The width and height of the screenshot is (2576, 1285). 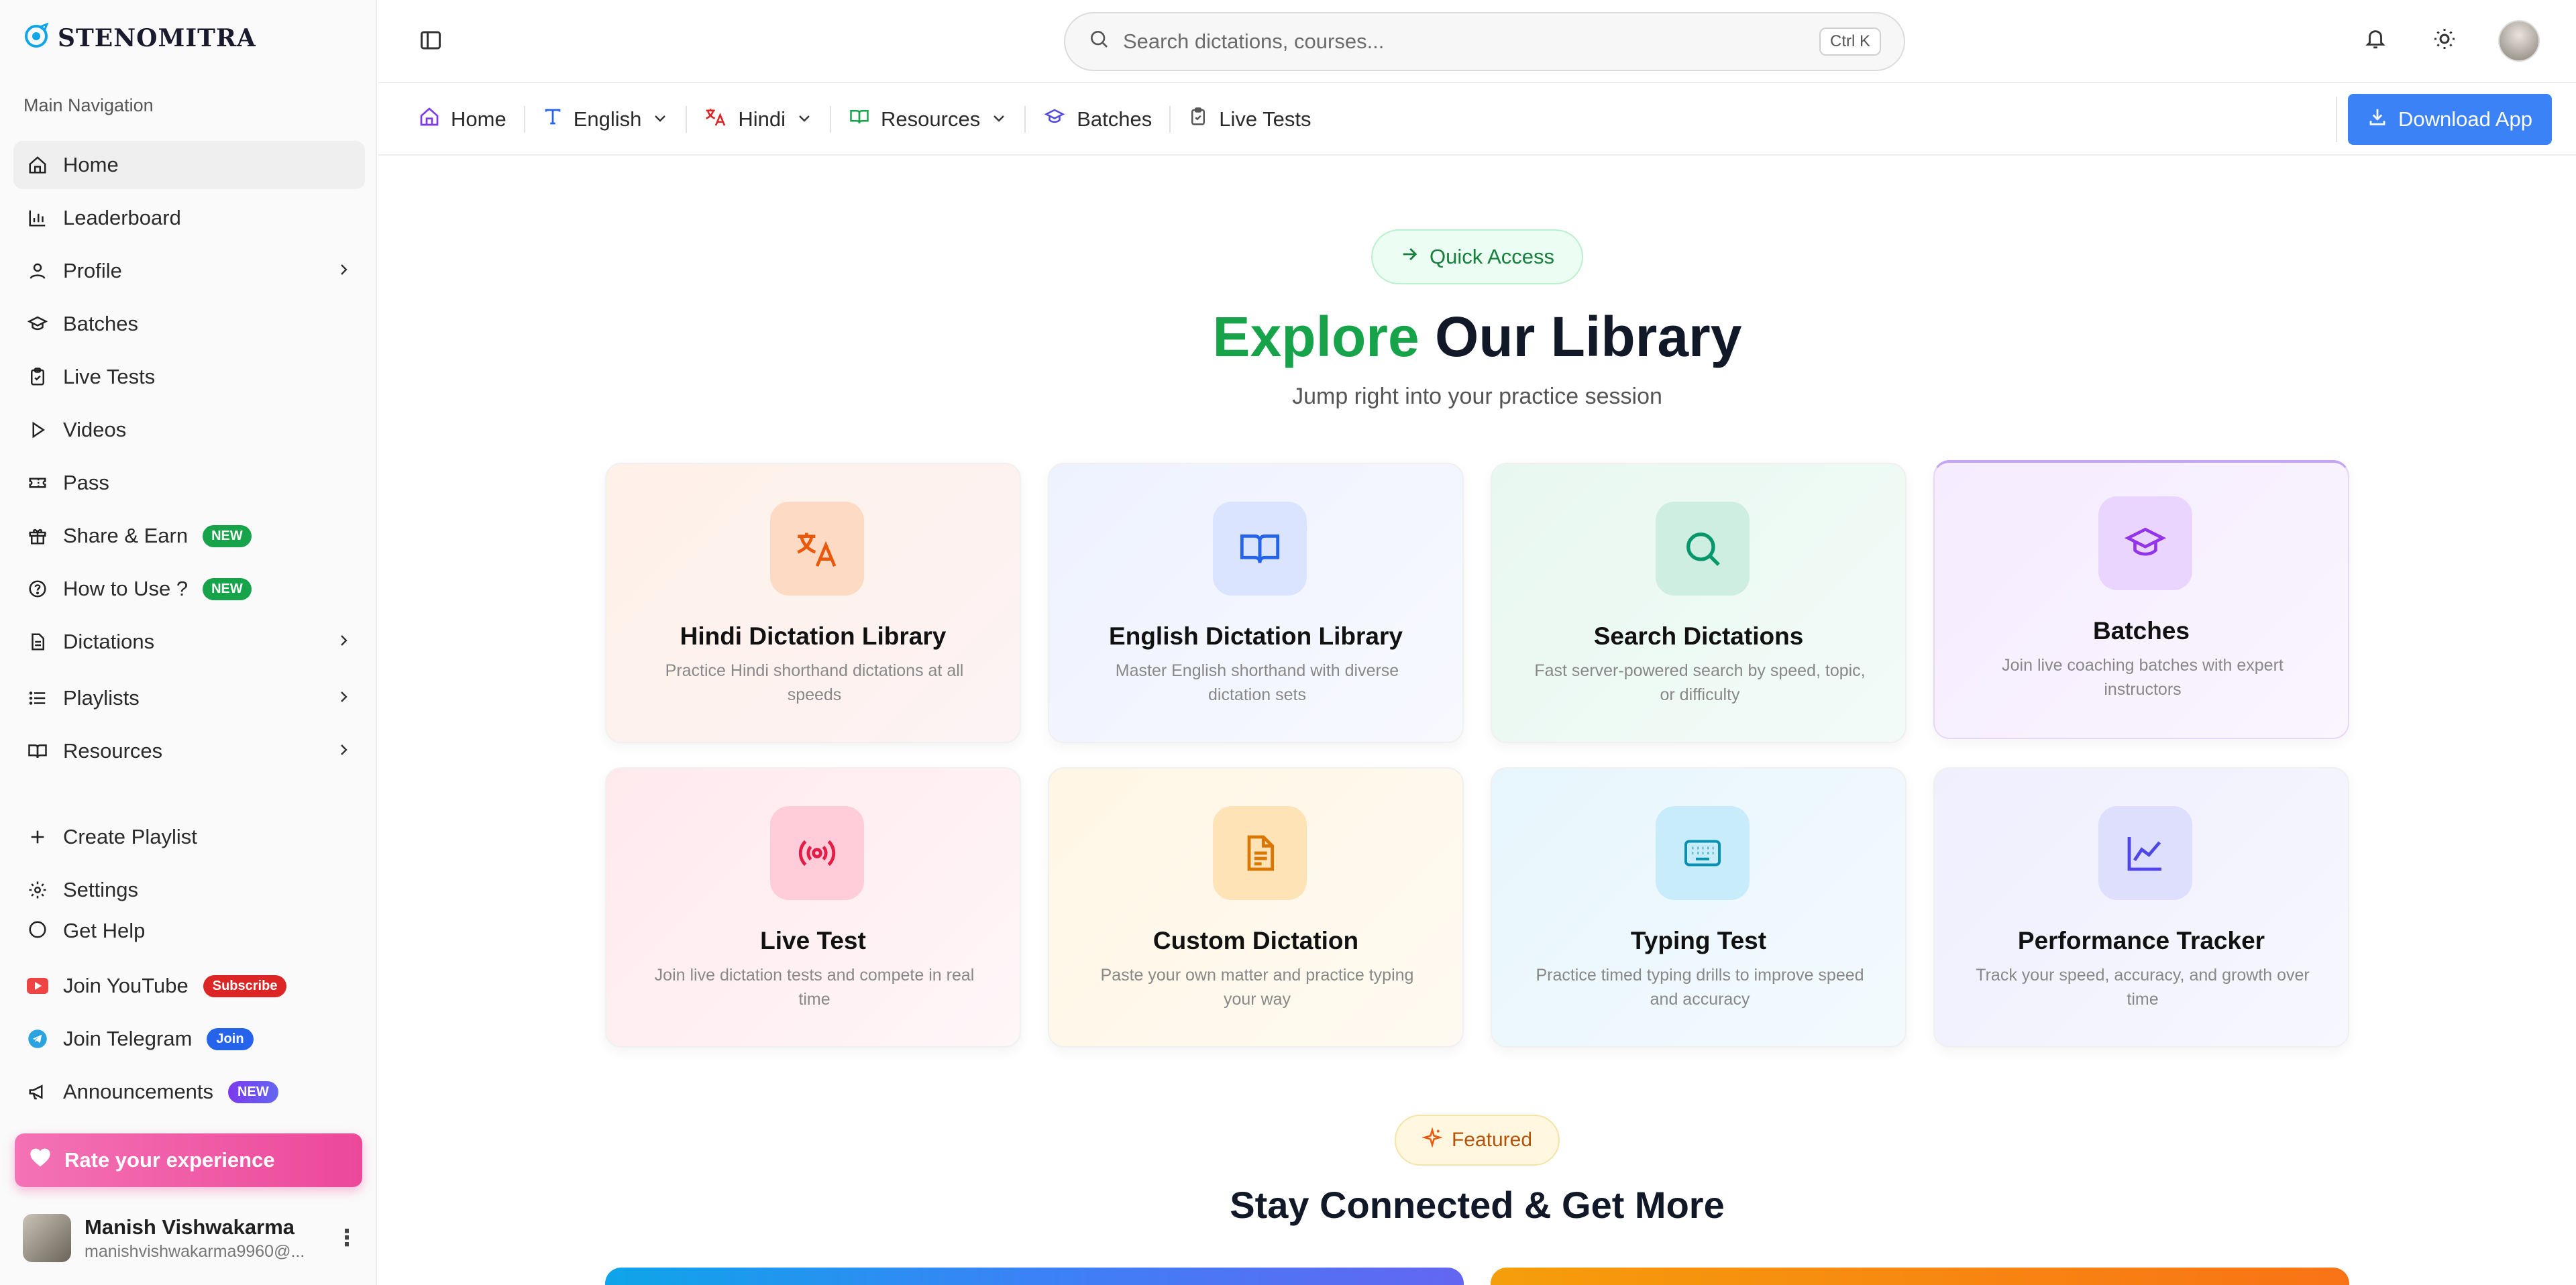 What do you see at coordinates (1260, 549) in the screenshot?
I see `book-open-icon` at bounding box center [1260, 549].